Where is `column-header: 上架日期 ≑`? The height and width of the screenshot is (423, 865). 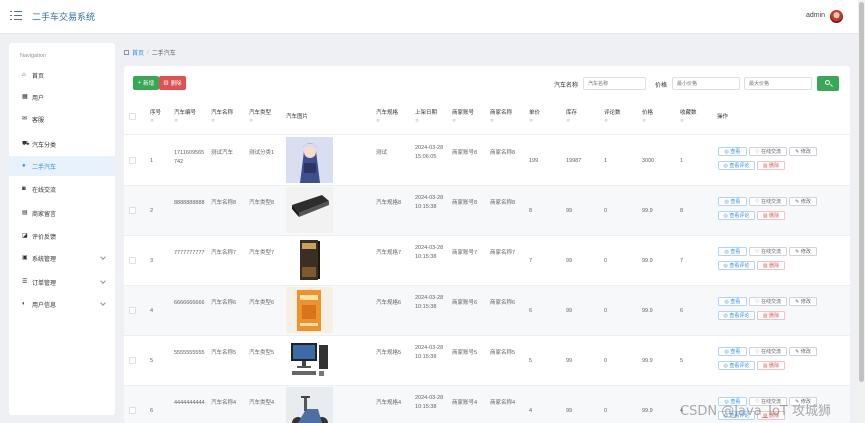 column-header: 上架日期 ≑ is located at coordinates (426, 117).